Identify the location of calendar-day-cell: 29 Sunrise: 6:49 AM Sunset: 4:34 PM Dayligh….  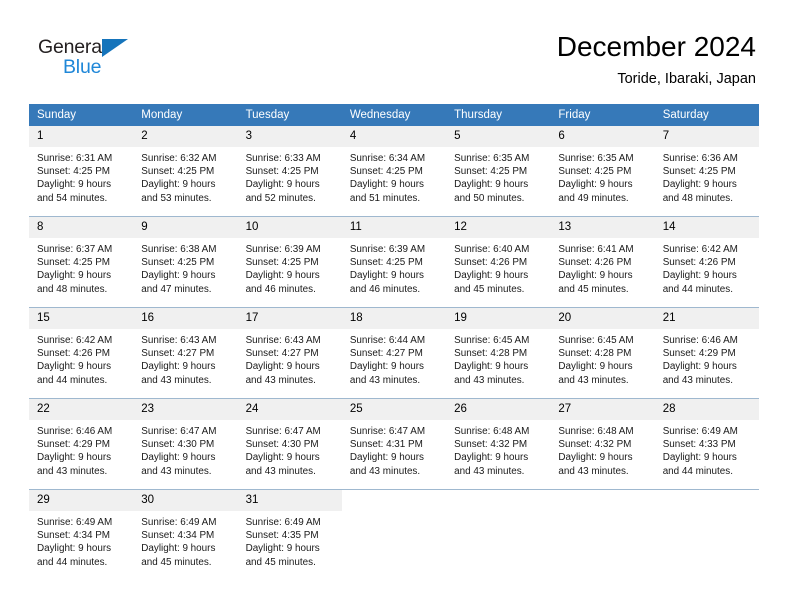
(81, 534).